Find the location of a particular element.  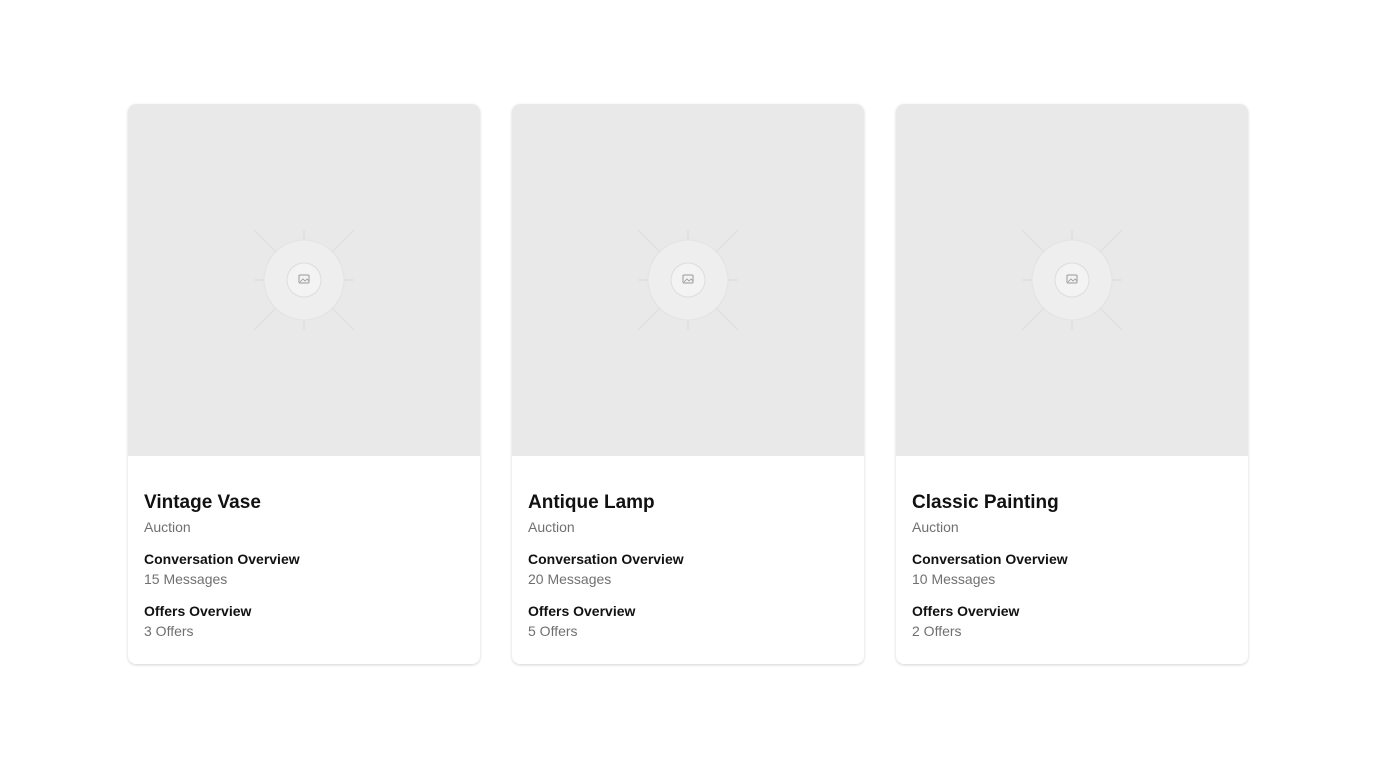

offers-overview: Offers Overview 5 Offers is located at coordinates (688, 621).